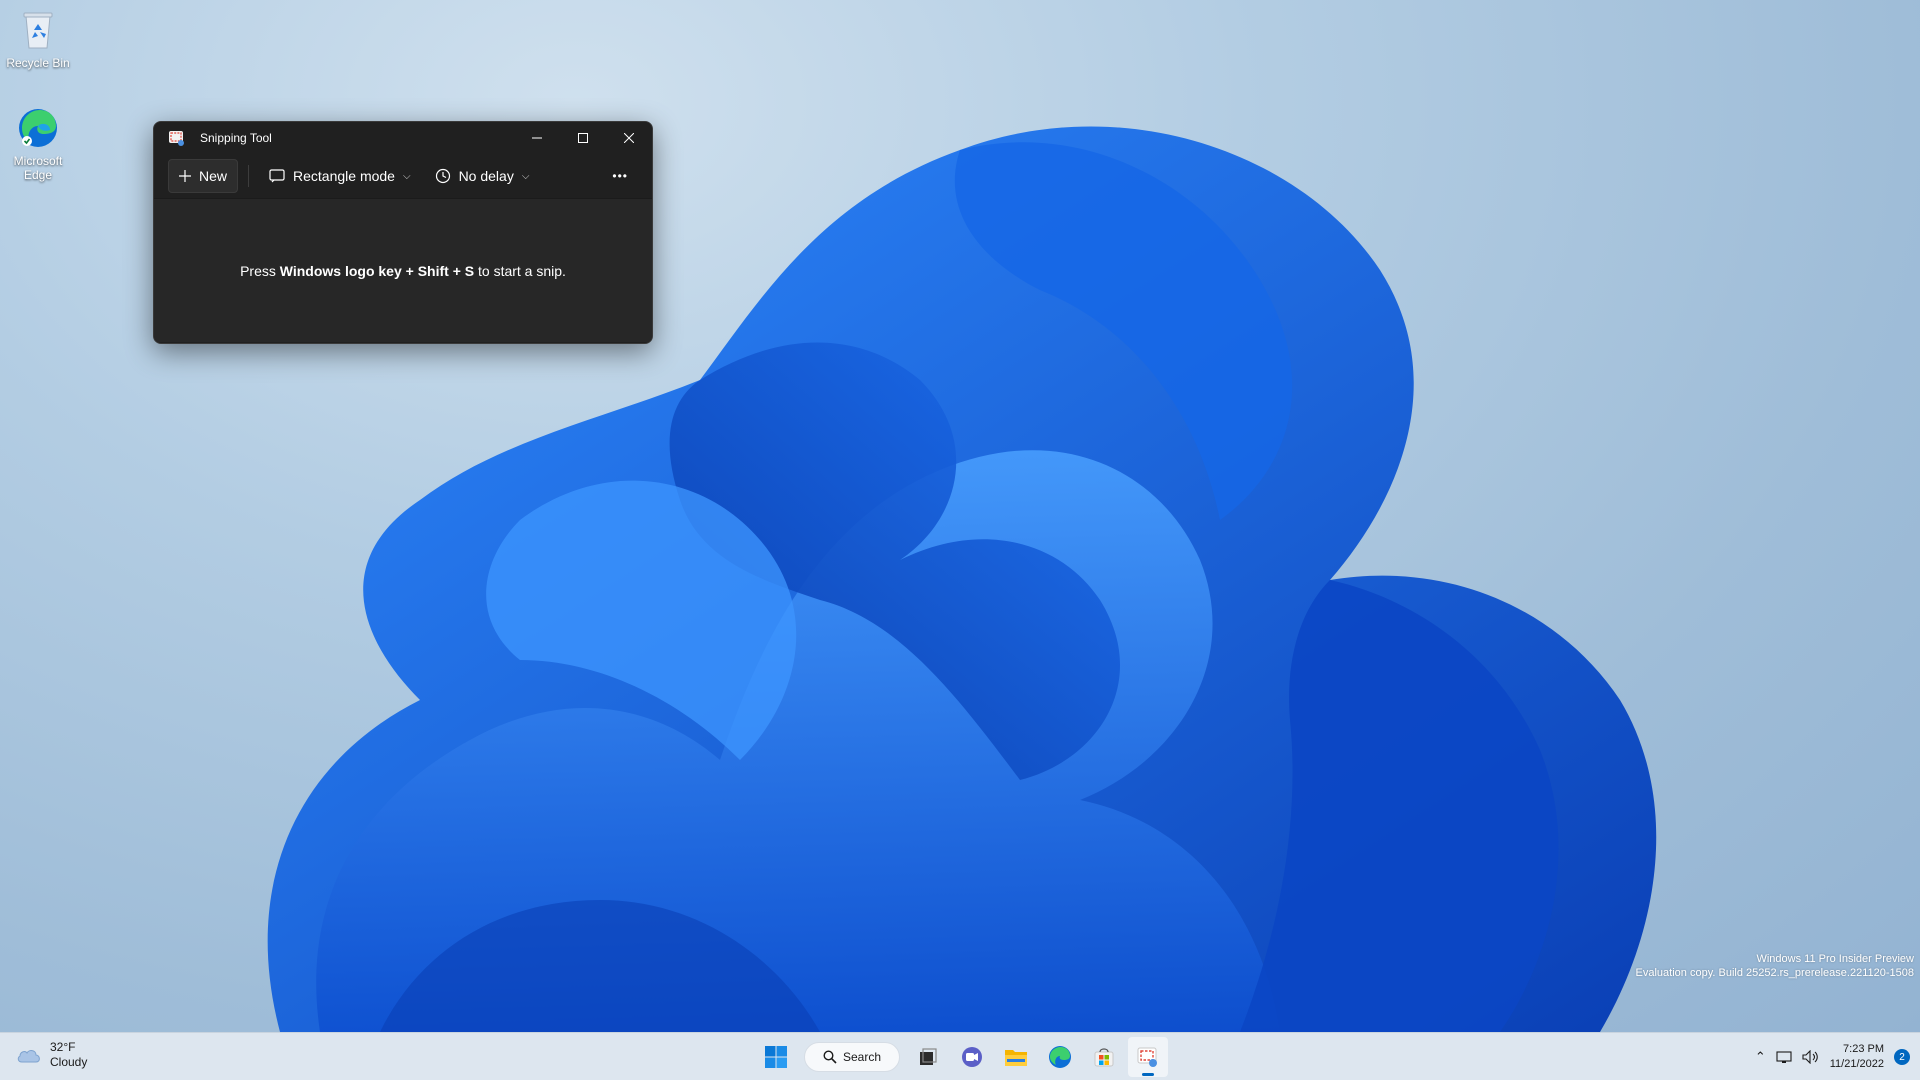 Image resolution: width=1920 pixels, height=1081 pixels. What do you see at coordinates (830, 1057) in the screenshot?
I see `search-icon` at bounding box center [830, 1057].